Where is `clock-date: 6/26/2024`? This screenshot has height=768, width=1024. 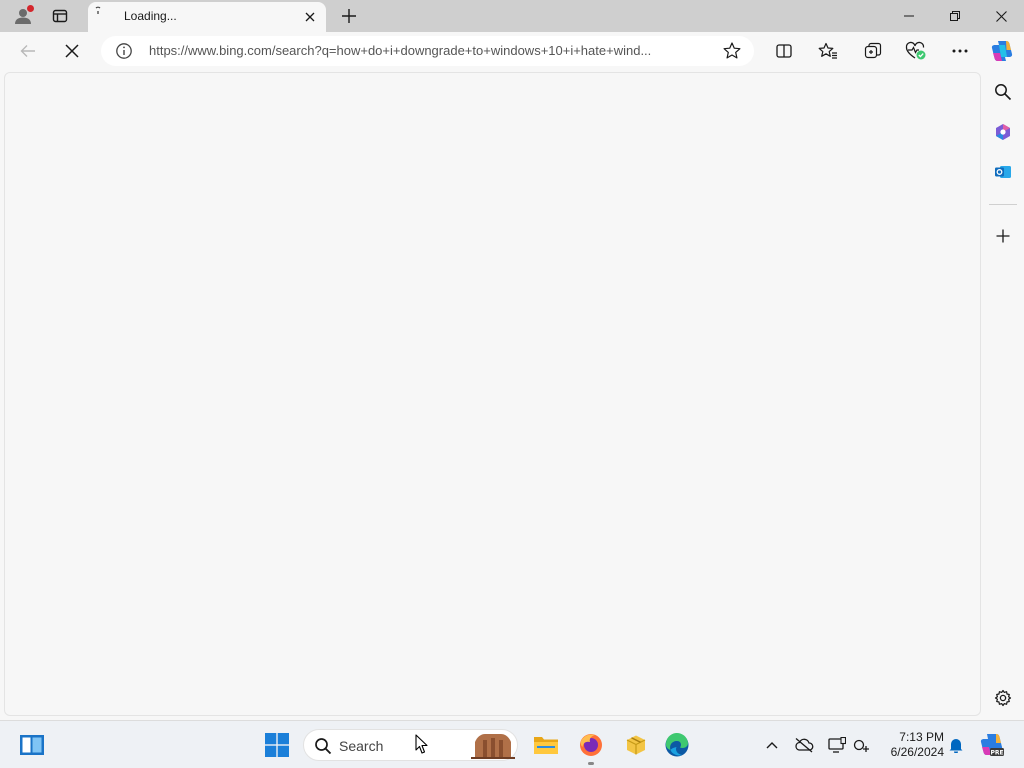 clock-date: 6/26/2024 is located at coordinates (917, 752).